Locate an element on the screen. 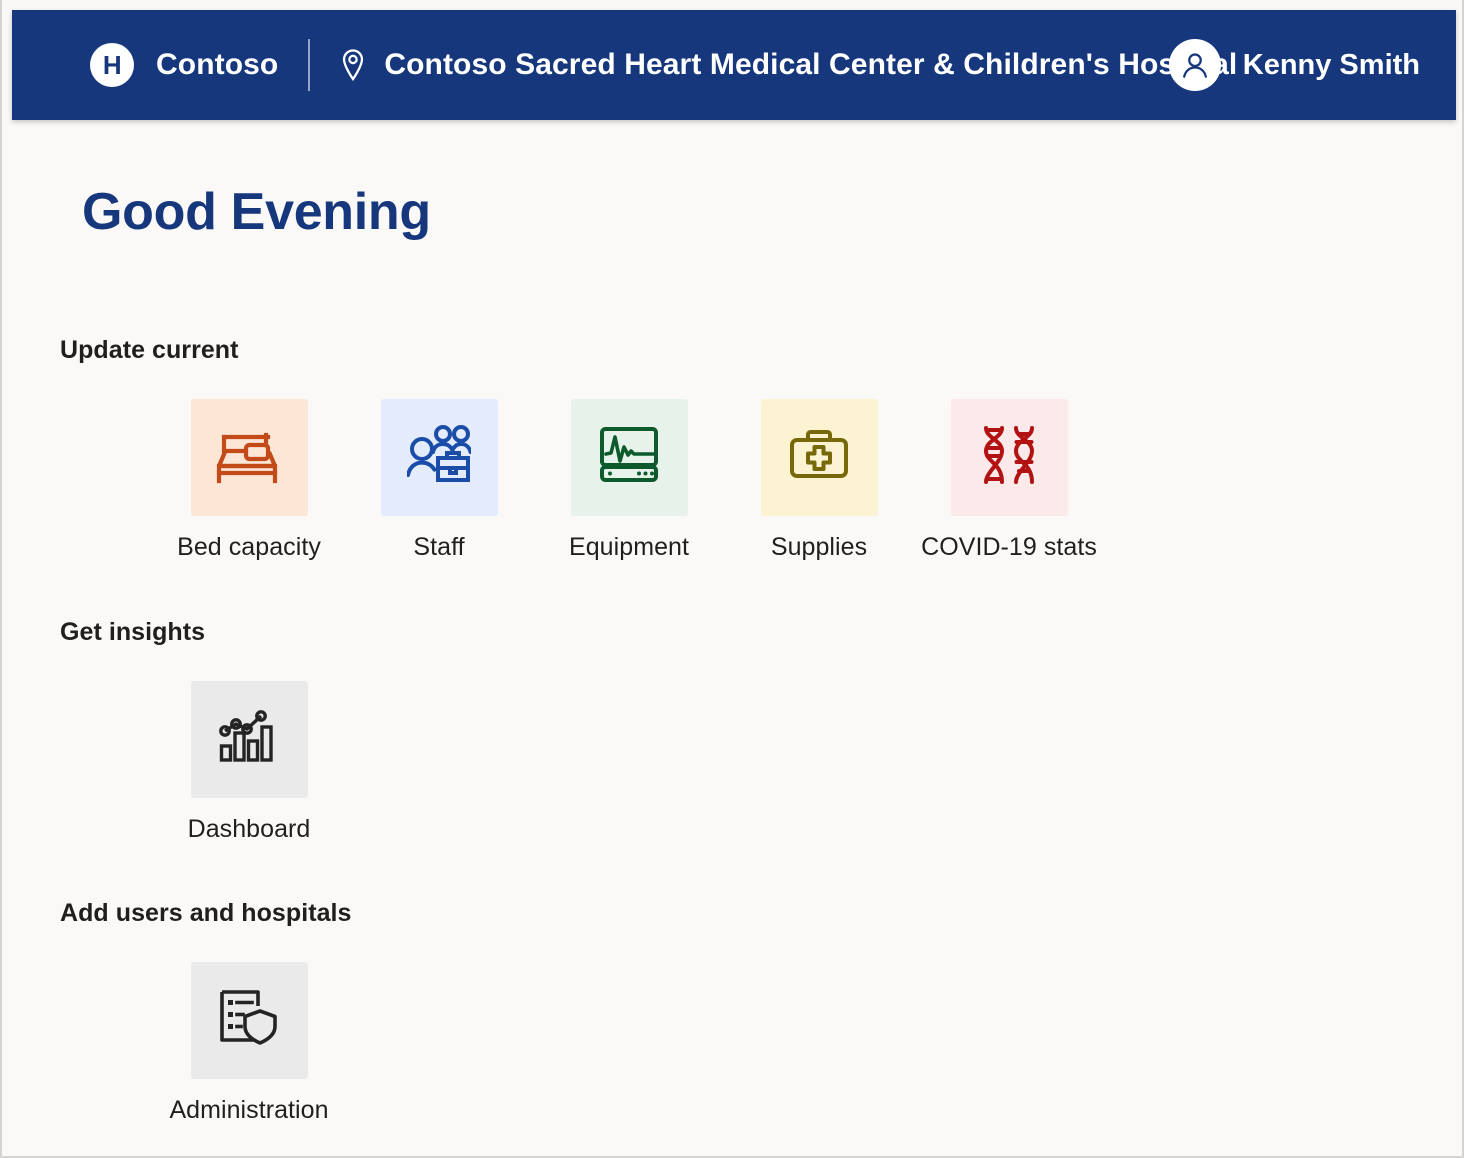  dna-helix-icon is located at coordinates (1009, 457).